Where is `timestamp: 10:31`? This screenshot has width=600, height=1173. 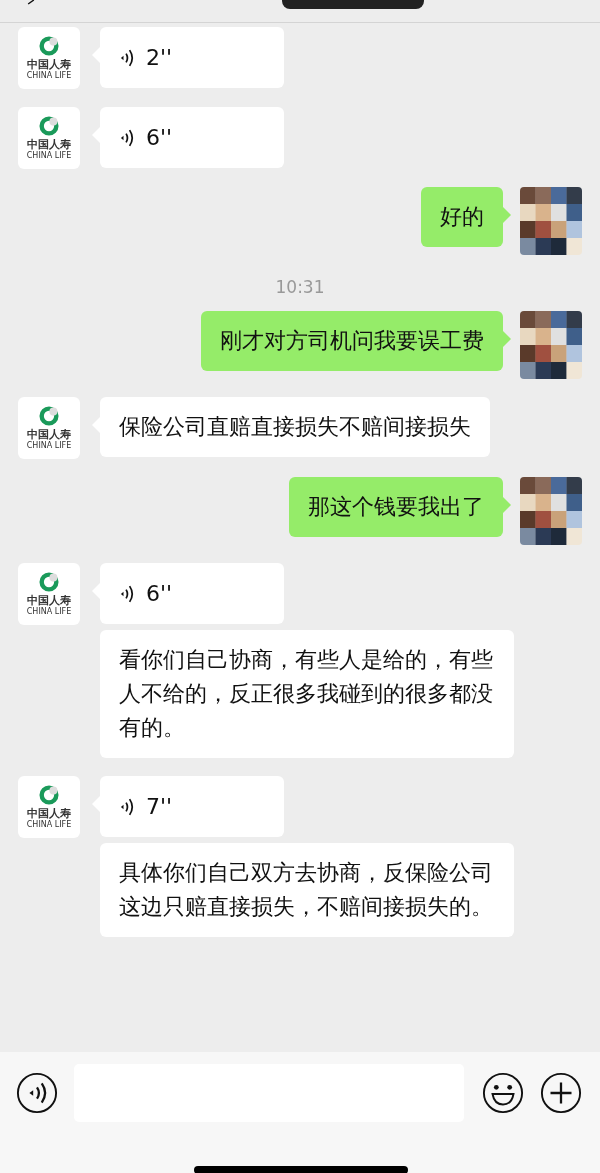 timestamp: 10:31 is located at coordinates (300, 287).